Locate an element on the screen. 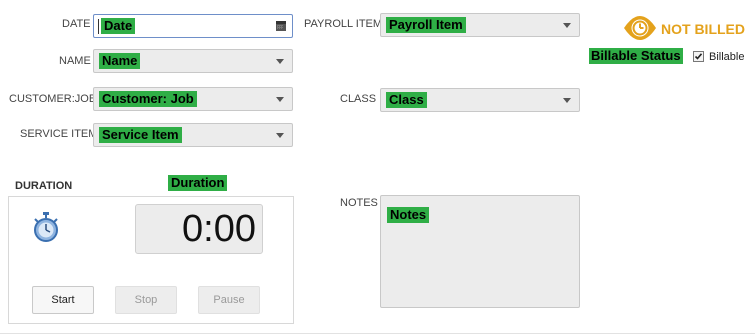 The width and height of the screenshot is (755, 336). billable-checkbox is located at coordinates (698, 56).